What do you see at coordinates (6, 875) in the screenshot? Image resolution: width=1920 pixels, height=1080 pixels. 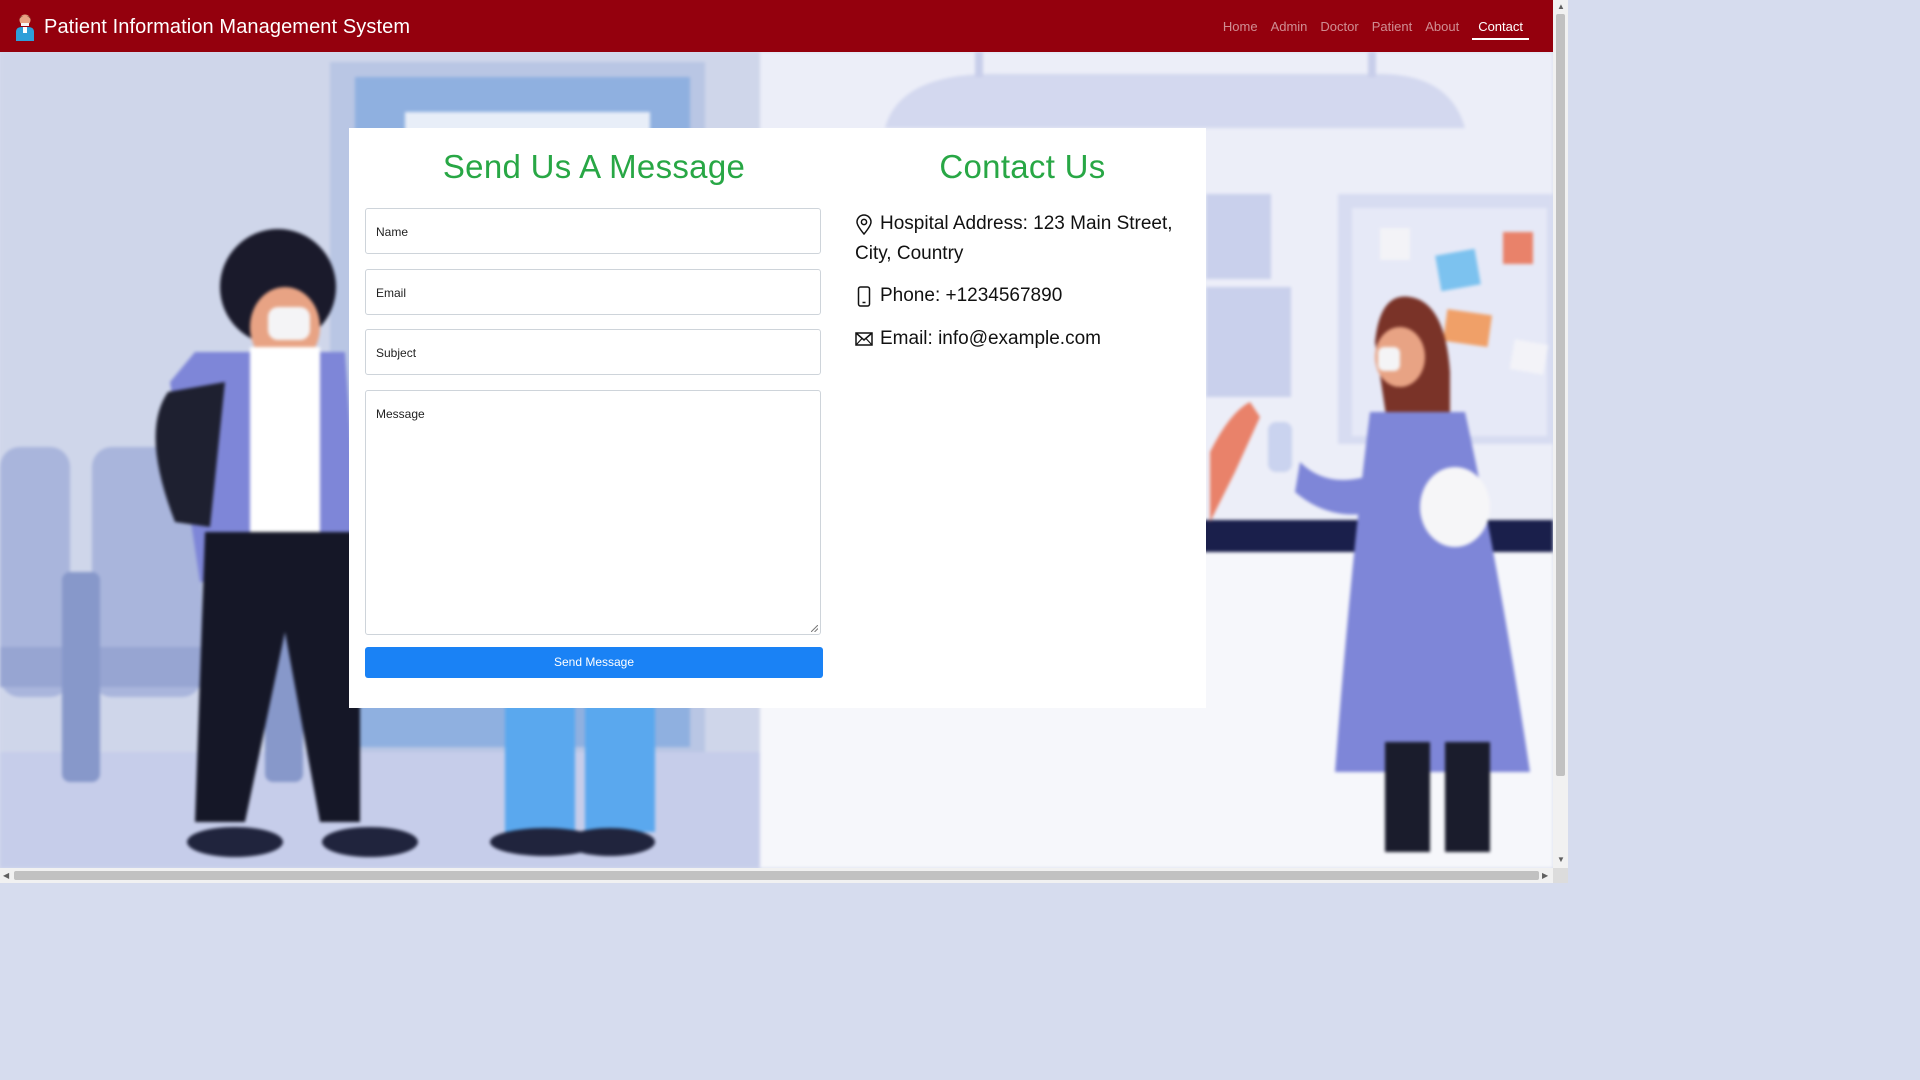 I see `scroll-left-icon: ◀` at bounding box center [6, 875].